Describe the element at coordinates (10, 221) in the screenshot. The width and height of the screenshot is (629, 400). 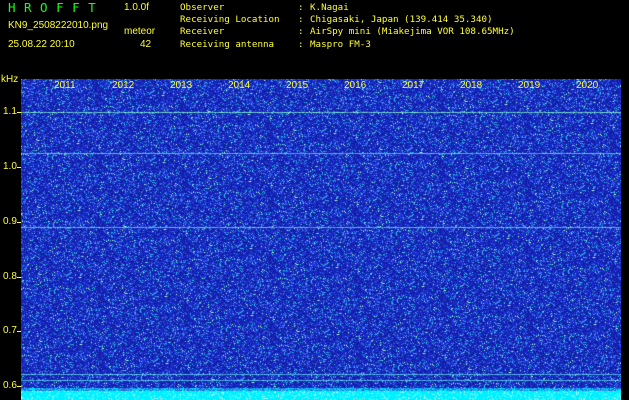
I see `y-tick-label: 0.9` at that location.